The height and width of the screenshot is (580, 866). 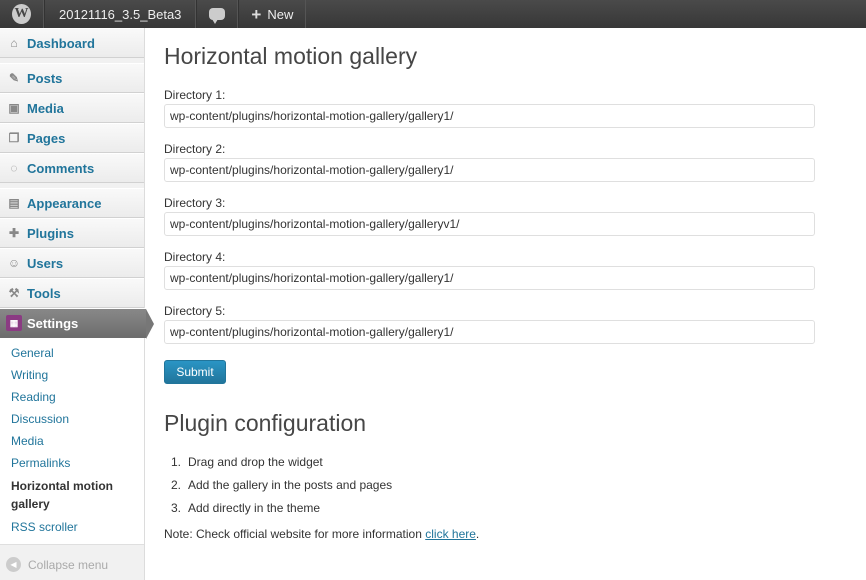 What do you see at coordinates (50, 233) in the screenshot?
I see `sidebar-item-label: Plugins` at bounding box center [50, 233].